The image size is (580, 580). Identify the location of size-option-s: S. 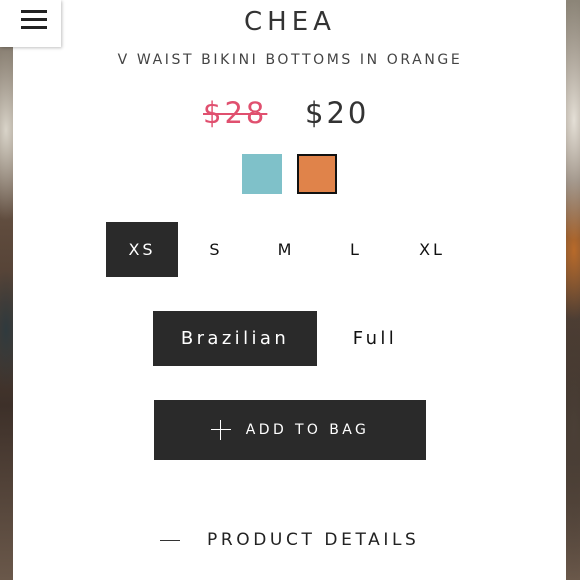
(216, 249).